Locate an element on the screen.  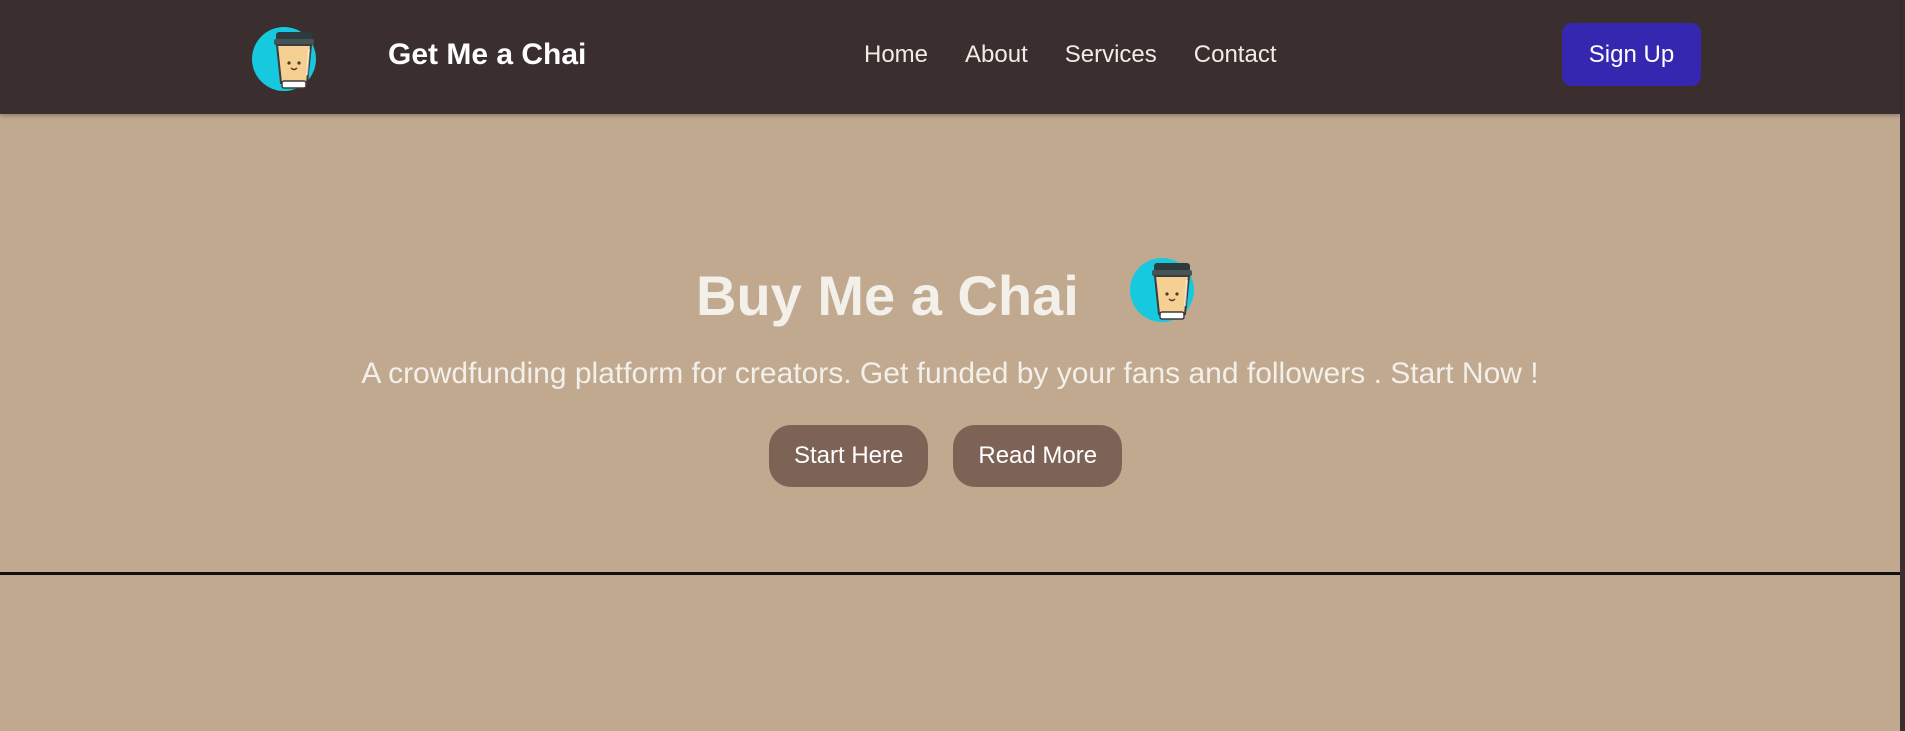
start-here-button: Start Here is located at coordinates (849, 456).